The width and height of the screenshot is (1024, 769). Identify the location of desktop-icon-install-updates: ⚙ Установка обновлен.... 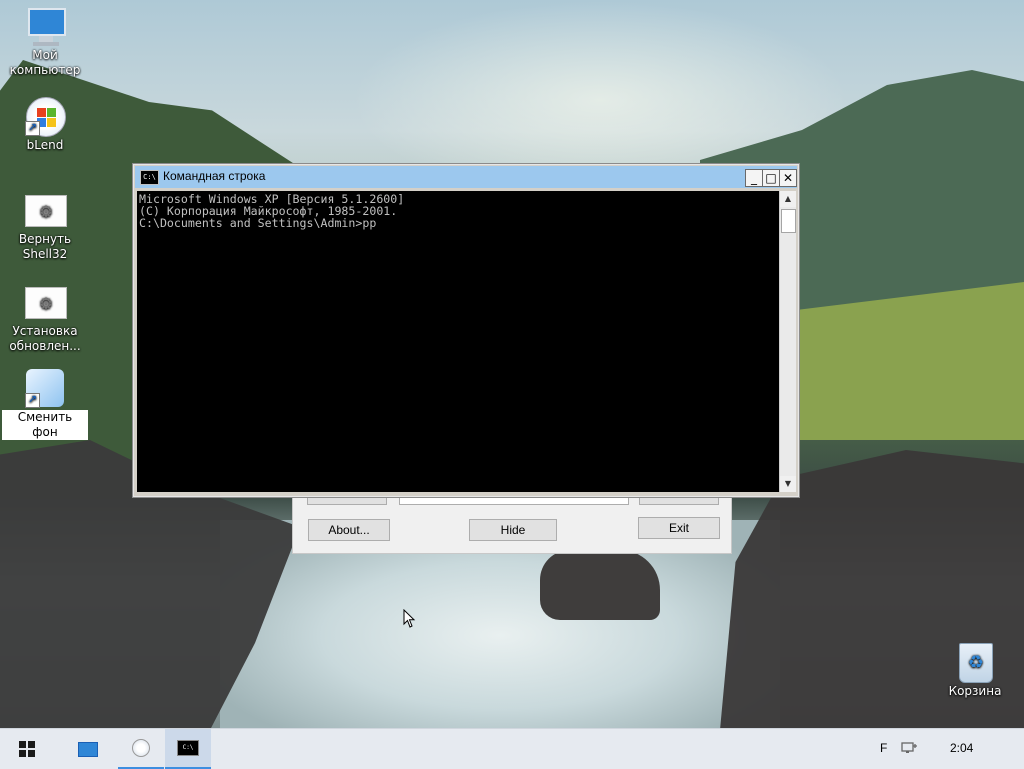
(45, 318).